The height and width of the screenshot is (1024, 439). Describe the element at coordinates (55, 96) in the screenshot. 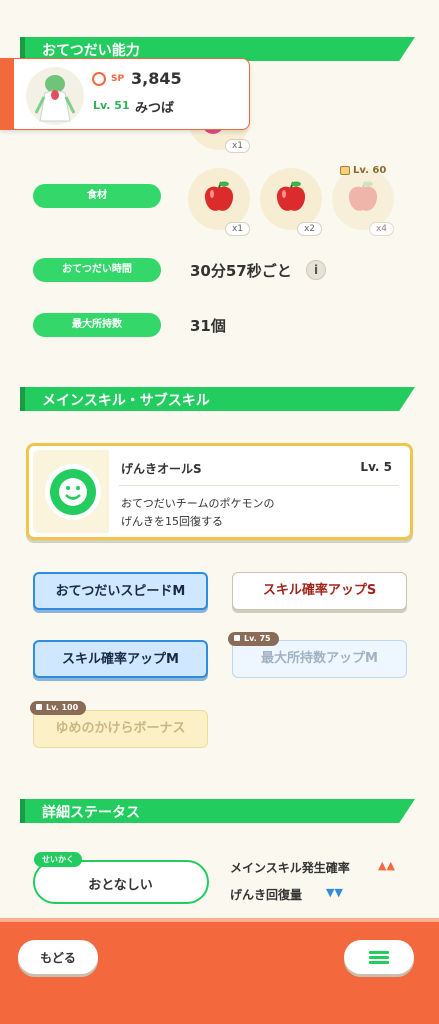

I see `pokemon-avatar` at that location.